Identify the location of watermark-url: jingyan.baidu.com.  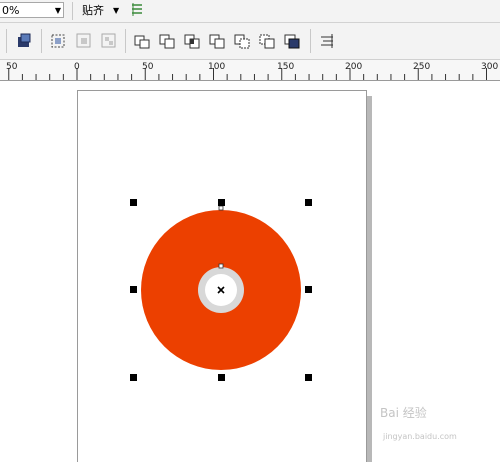
(420, 436).